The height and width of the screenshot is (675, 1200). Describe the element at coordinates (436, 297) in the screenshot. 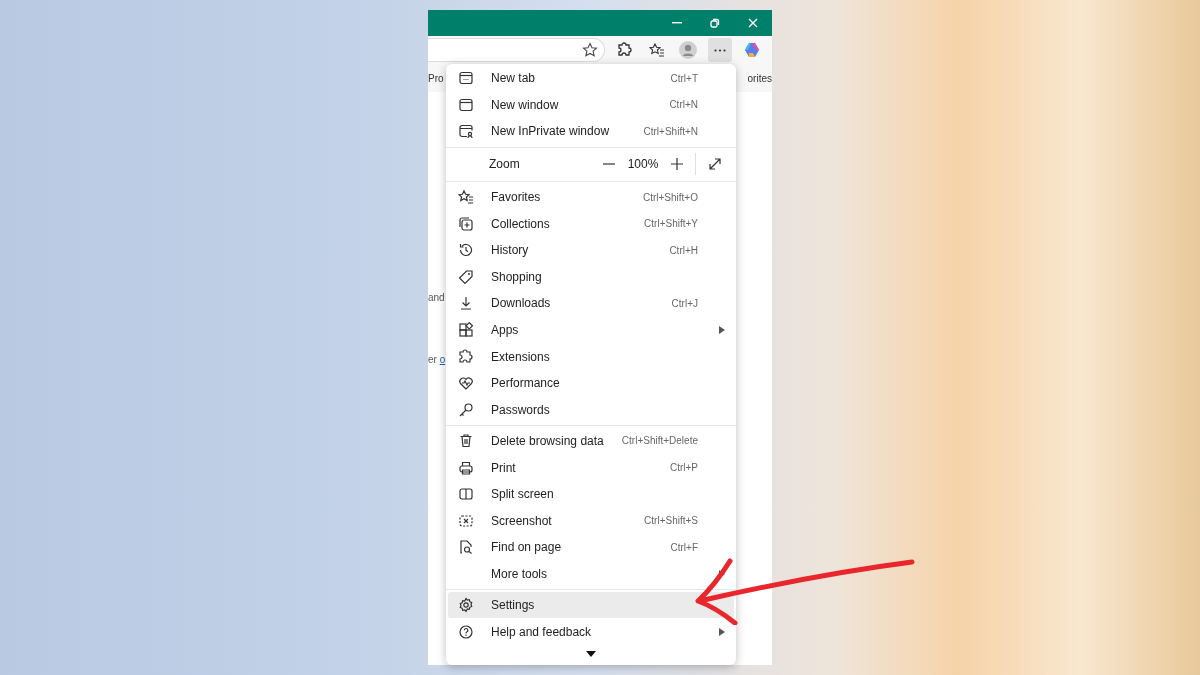

I see `page-text: and` at that location.